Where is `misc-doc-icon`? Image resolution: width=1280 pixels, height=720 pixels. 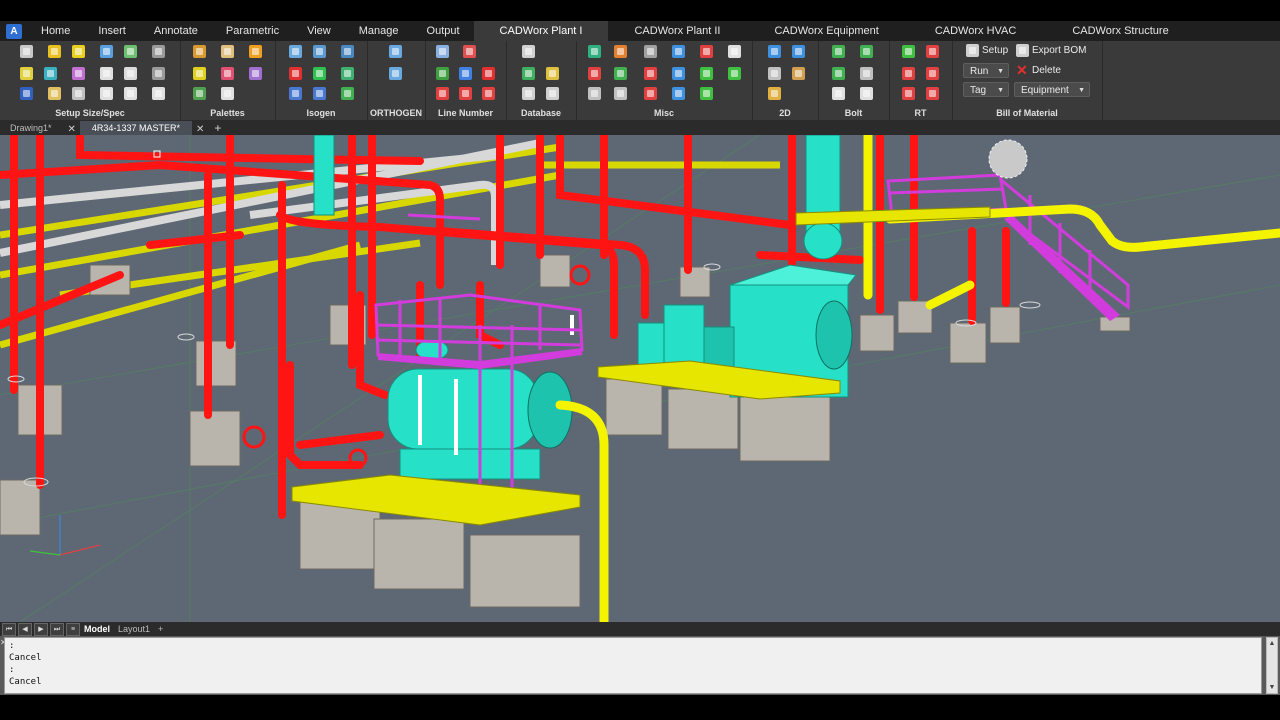
misc-doc-icon is located at coordinates (734, 51).